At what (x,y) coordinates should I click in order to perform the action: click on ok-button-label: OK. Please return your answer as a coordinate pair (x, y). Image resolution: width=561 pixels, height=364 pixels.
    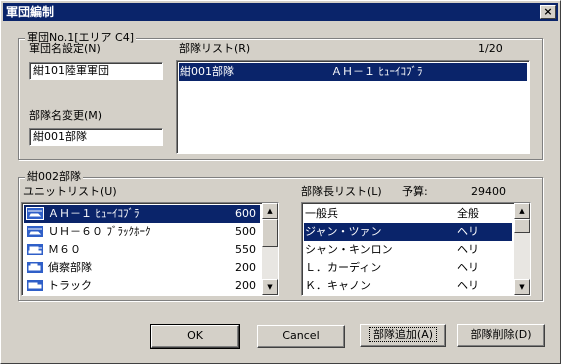
    Looking at the image, I should click on (195, 335).